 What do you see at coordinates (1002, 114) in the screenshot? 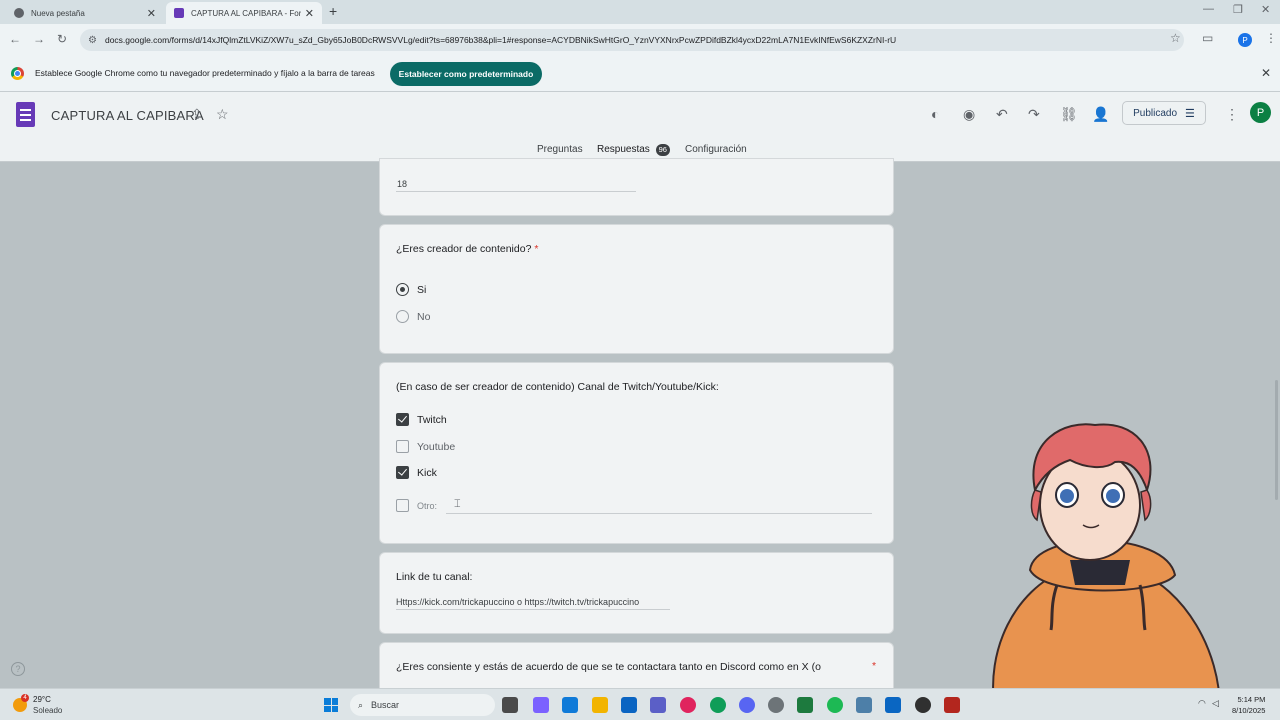
I see `undo-icon: ↶` at bounding box center [1002, 114].